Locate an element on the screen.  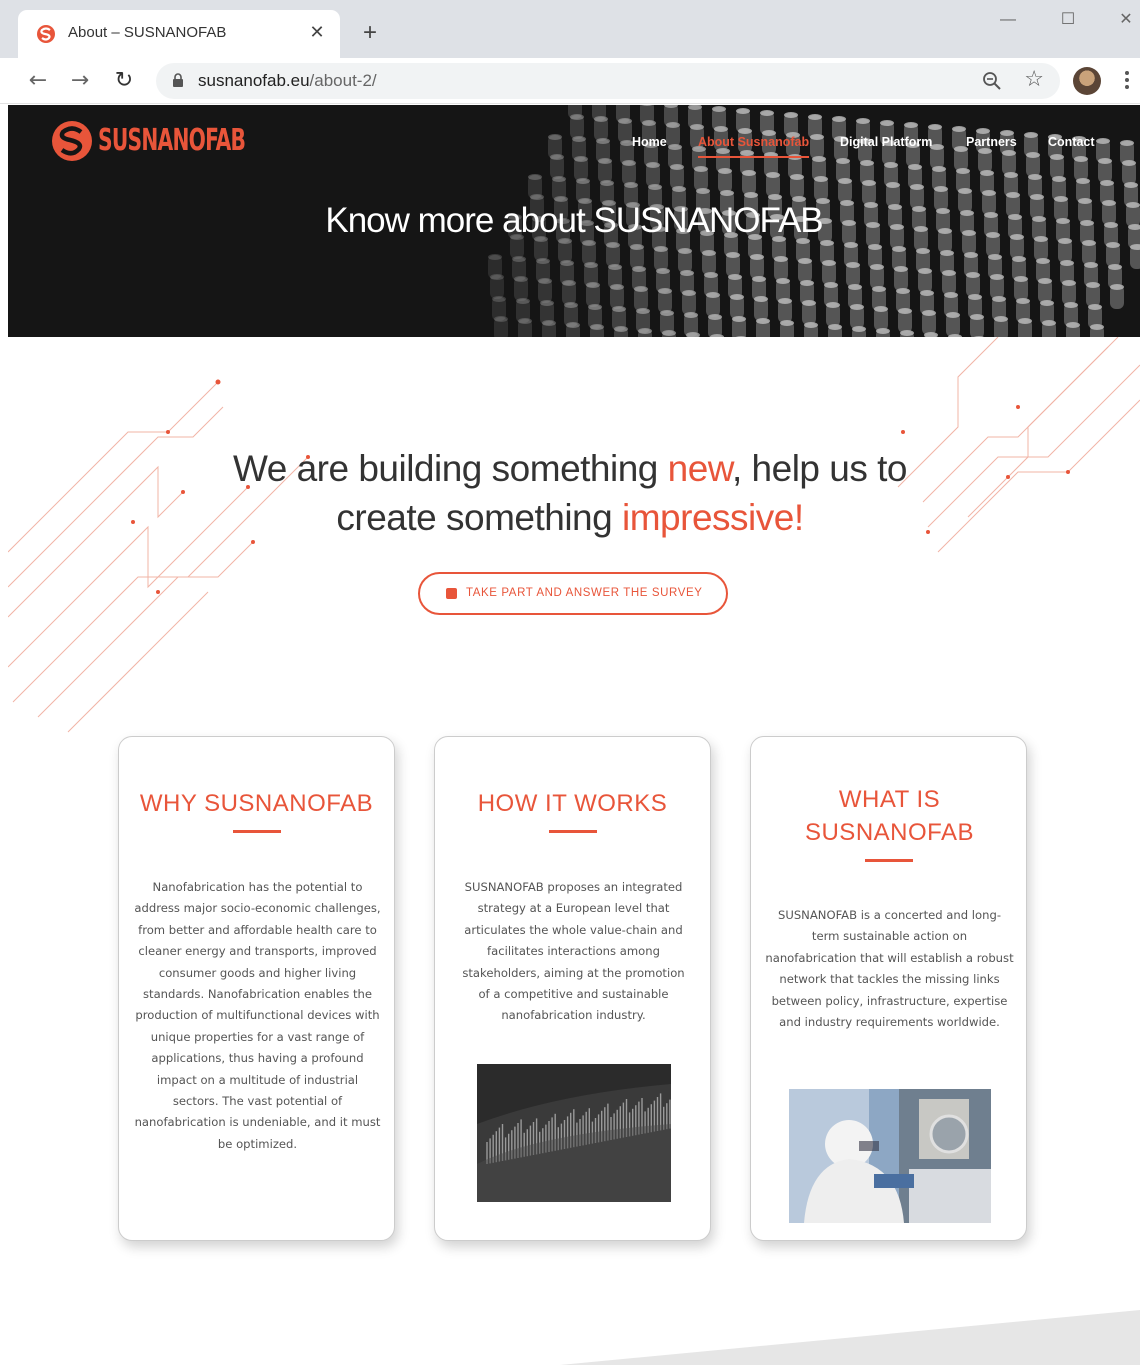
browser-titlebar: About – SUSNANOFAB ✕ + — ☐ ✕ is located at coordinates (570, 29).